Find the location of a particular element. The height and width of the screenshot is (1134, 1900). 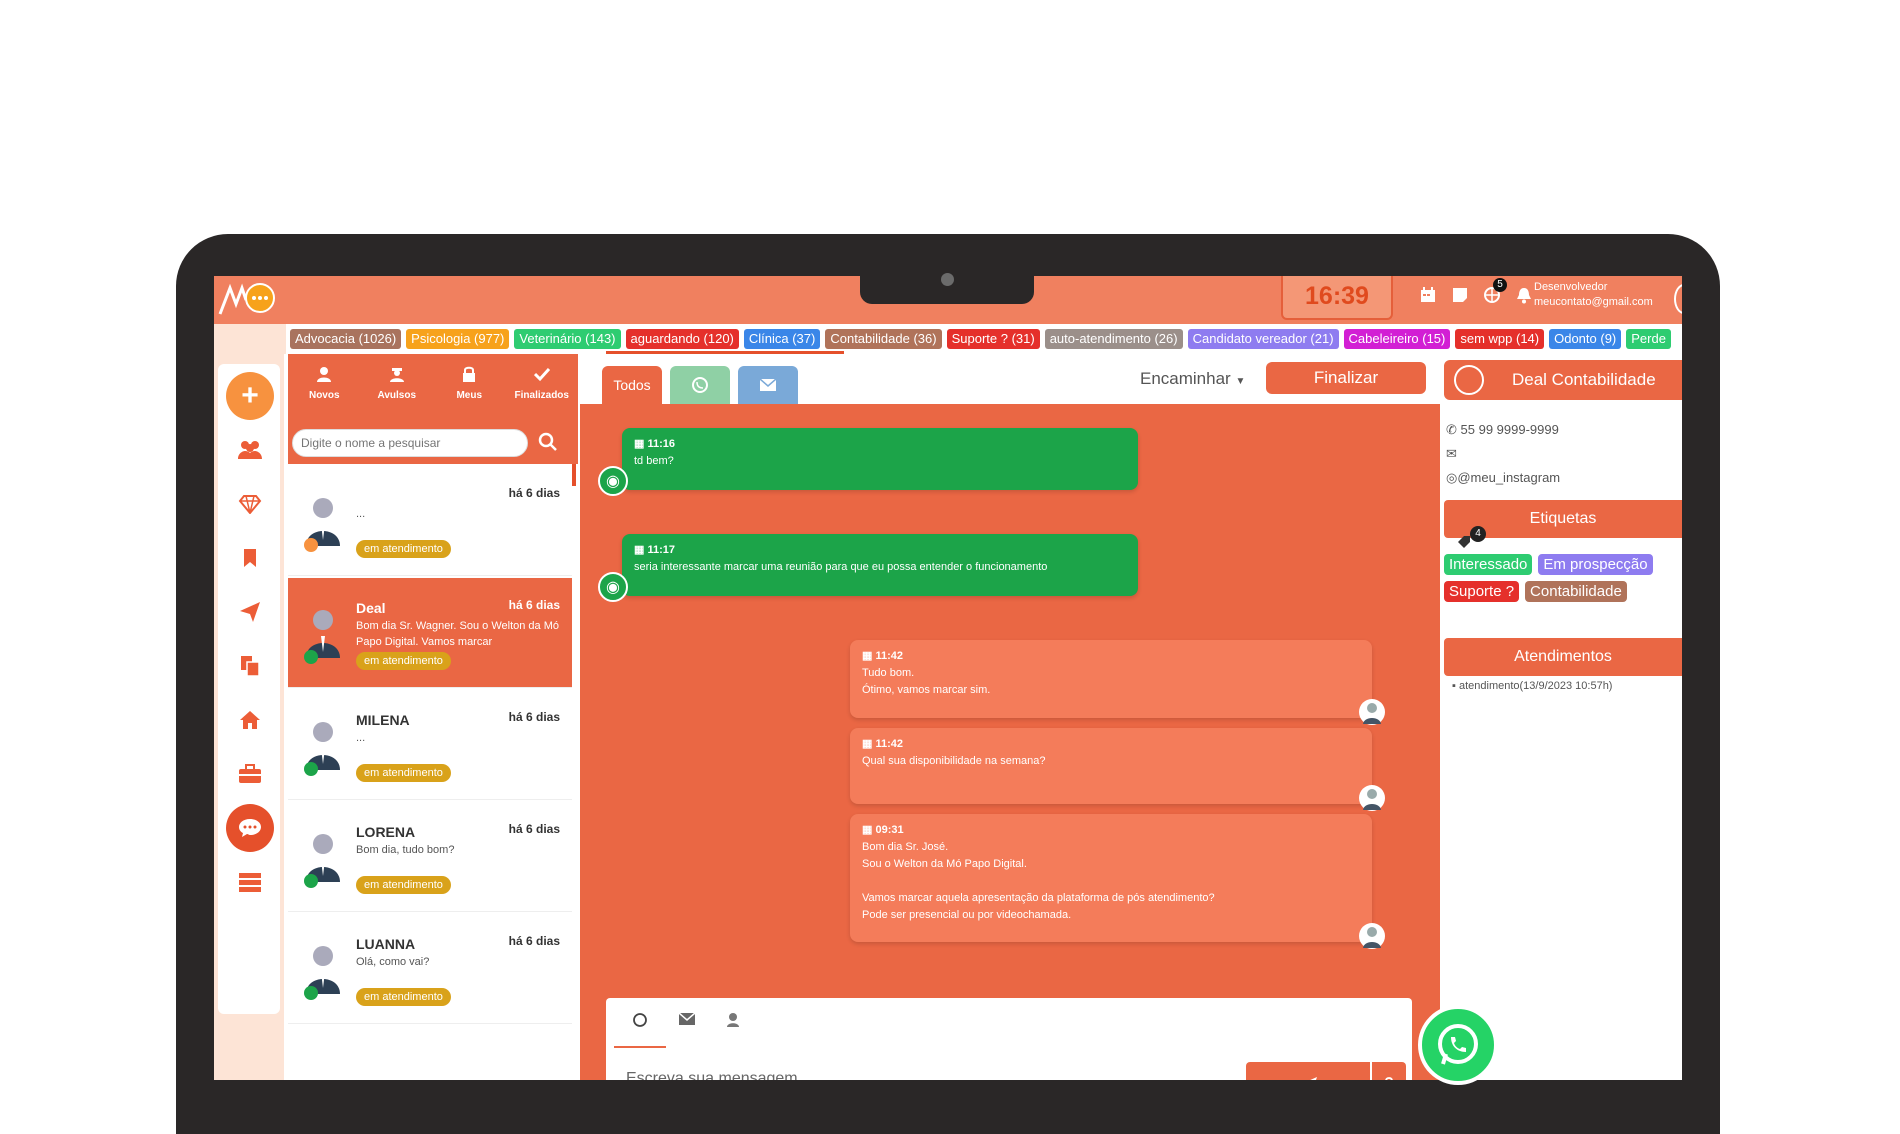

tag-filter: Advocacia (1026) is located at coordinates (346, 339).